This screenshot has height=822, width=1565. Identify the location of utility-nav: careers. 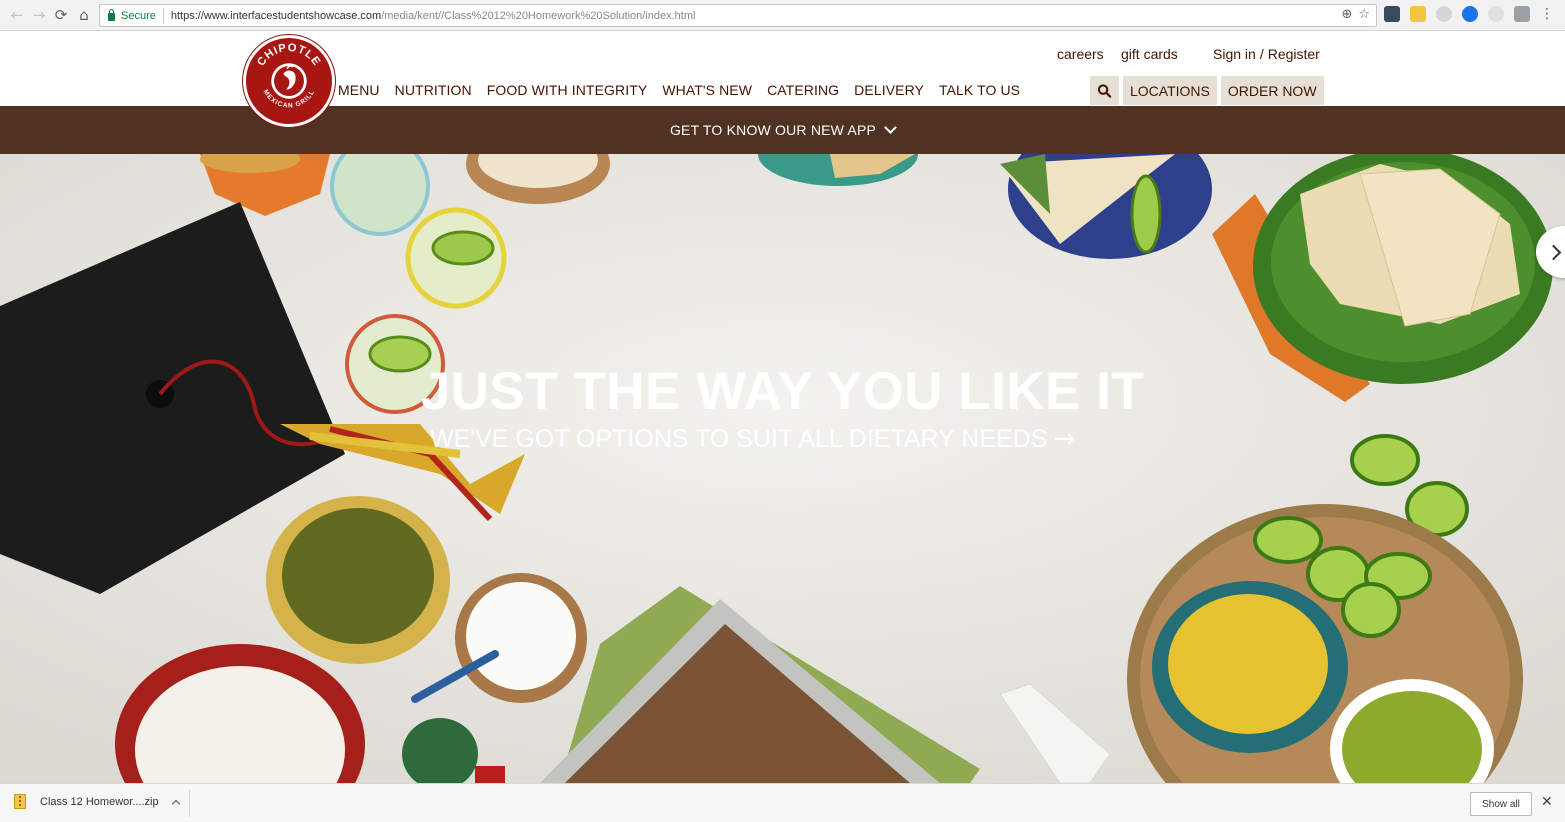
(1080, 54).